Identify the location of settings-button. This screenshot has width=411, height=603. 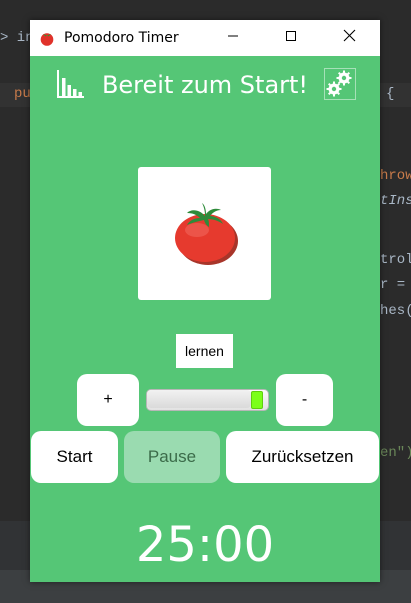
(340, 84).